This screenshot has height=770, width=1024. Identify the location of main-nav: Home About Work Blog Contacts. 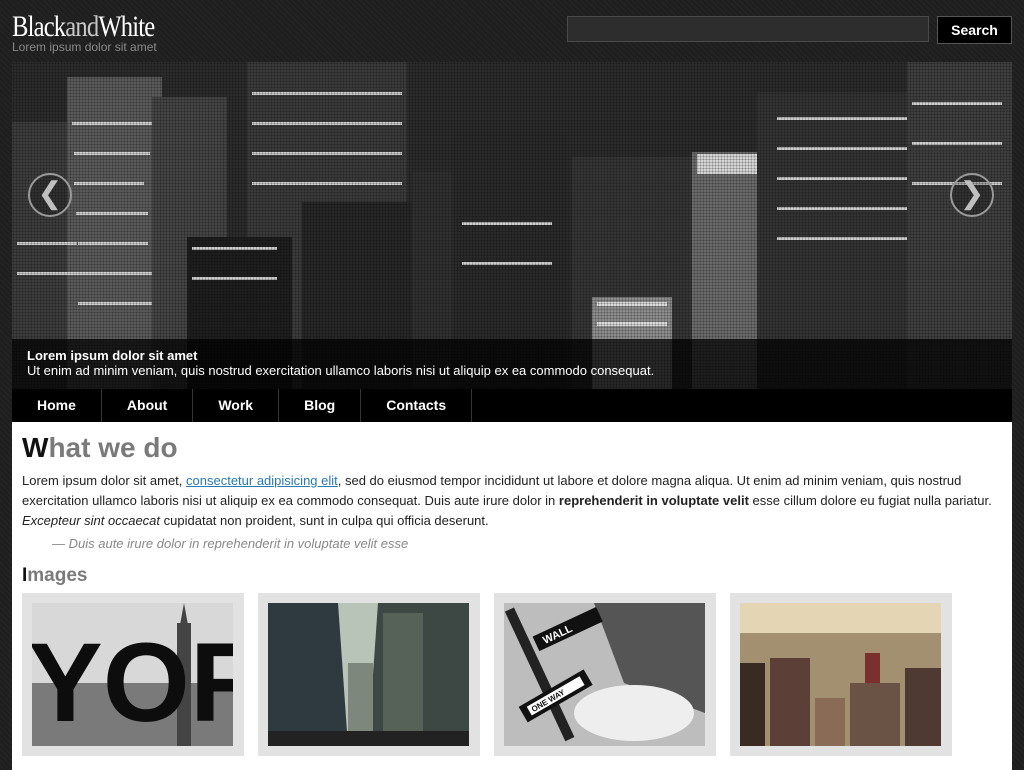
(512, 405).